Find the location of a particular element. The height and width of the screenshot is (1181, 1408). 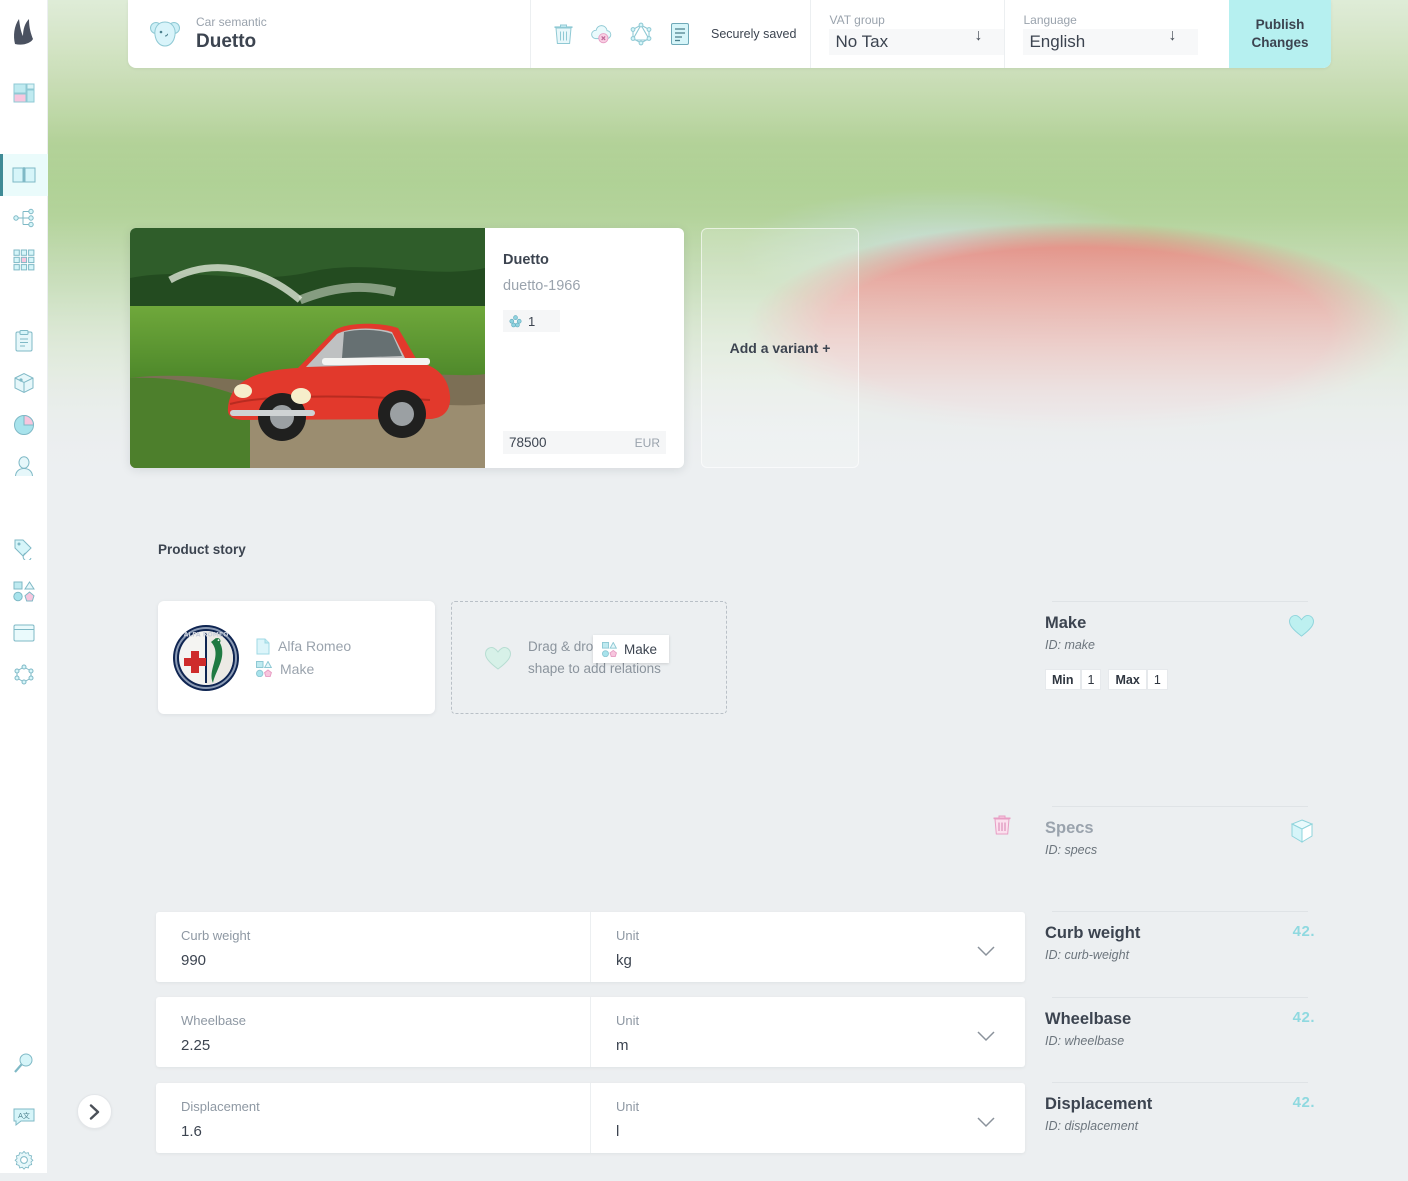

attribute-unit-select: Unit kg is located at coordinates (808, 947).